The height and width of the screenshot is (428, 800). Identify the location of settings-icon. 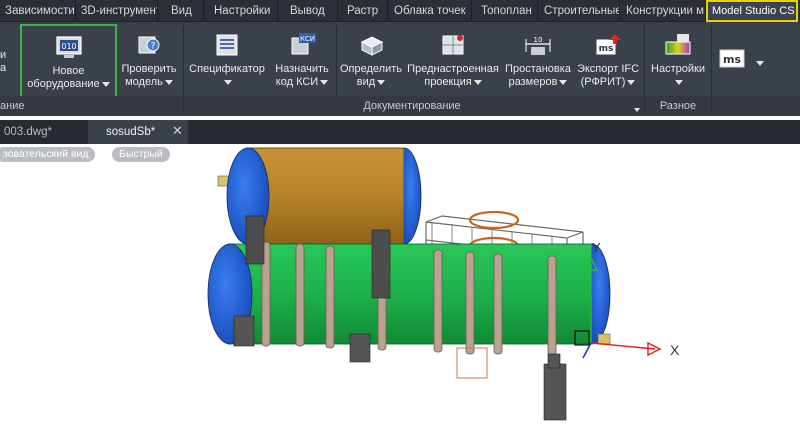
(678, 44).